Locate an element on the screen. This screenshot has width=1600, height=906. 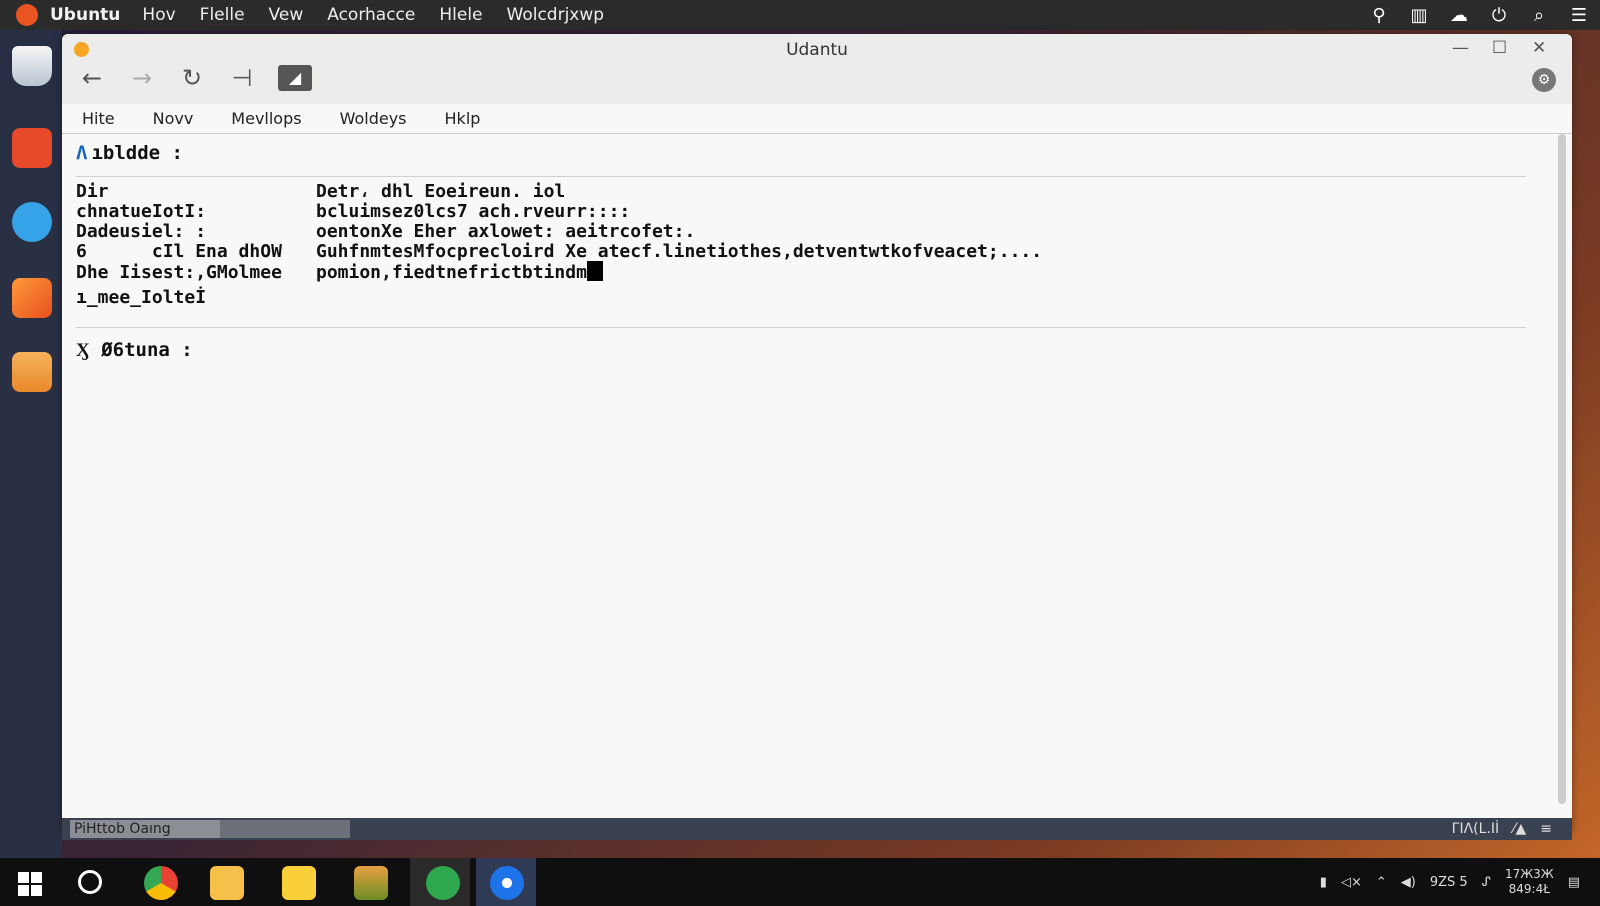
settings-icon: ⚙ is located at coordinates (1544, 80).